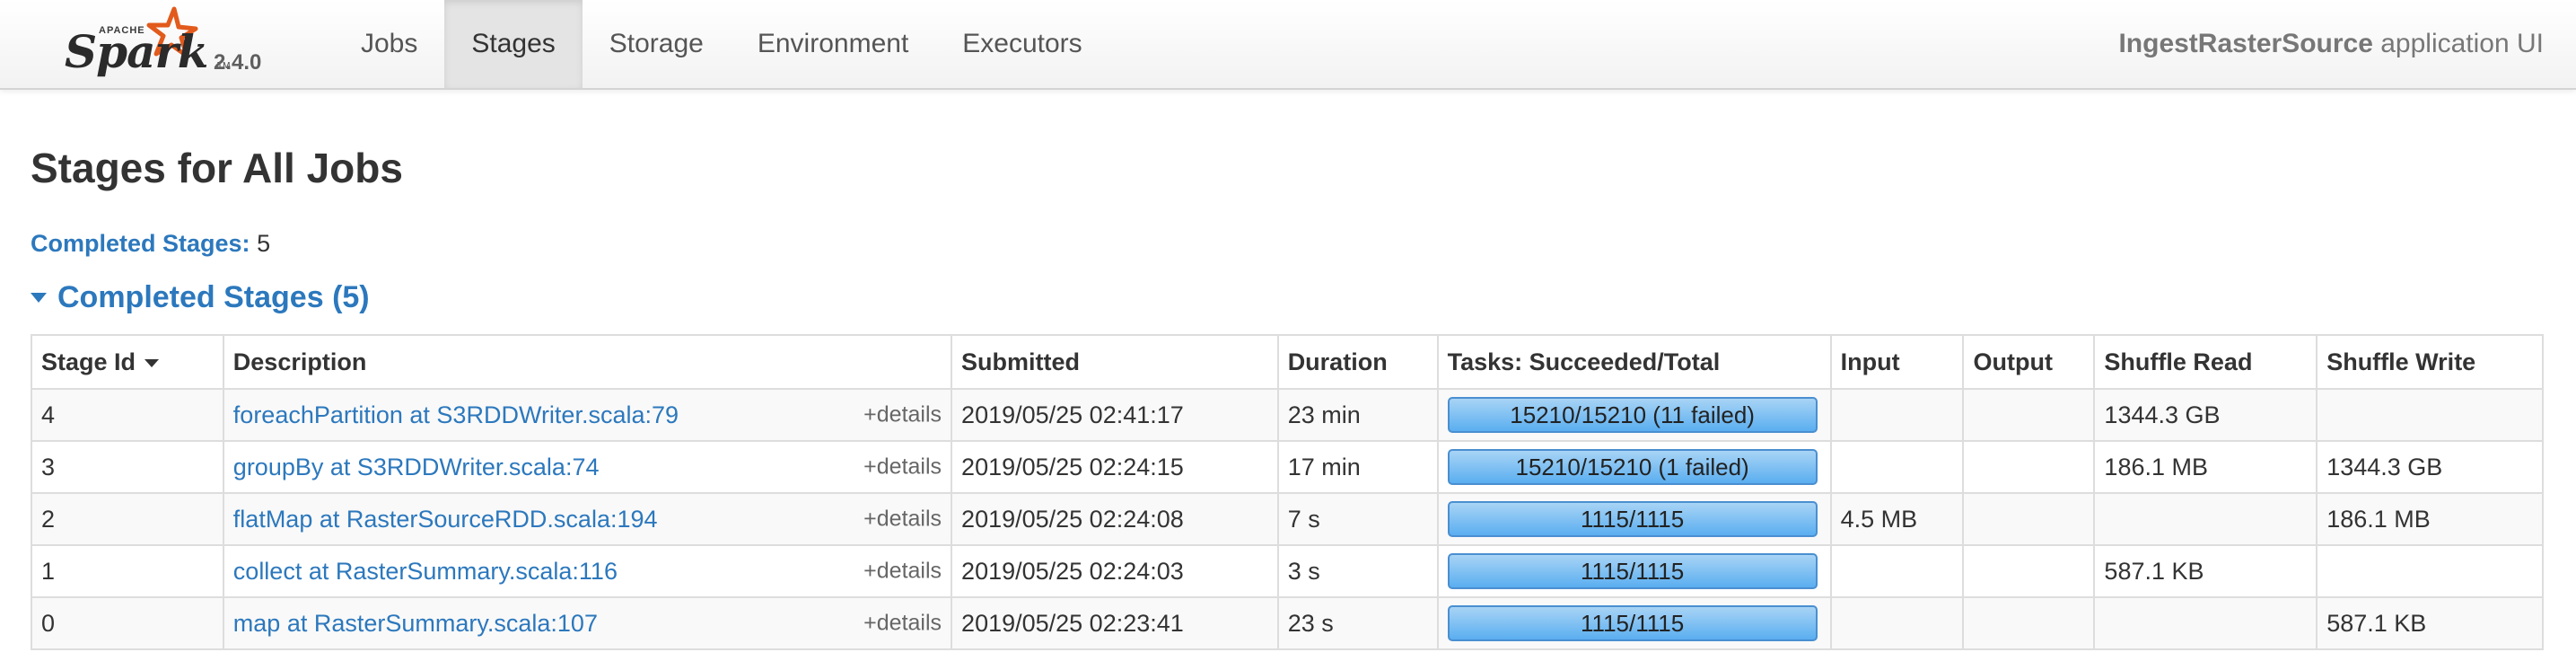  Describe the element at coordinates (2029, 362) in the screenshot. I see `header-output: Output` at that location.